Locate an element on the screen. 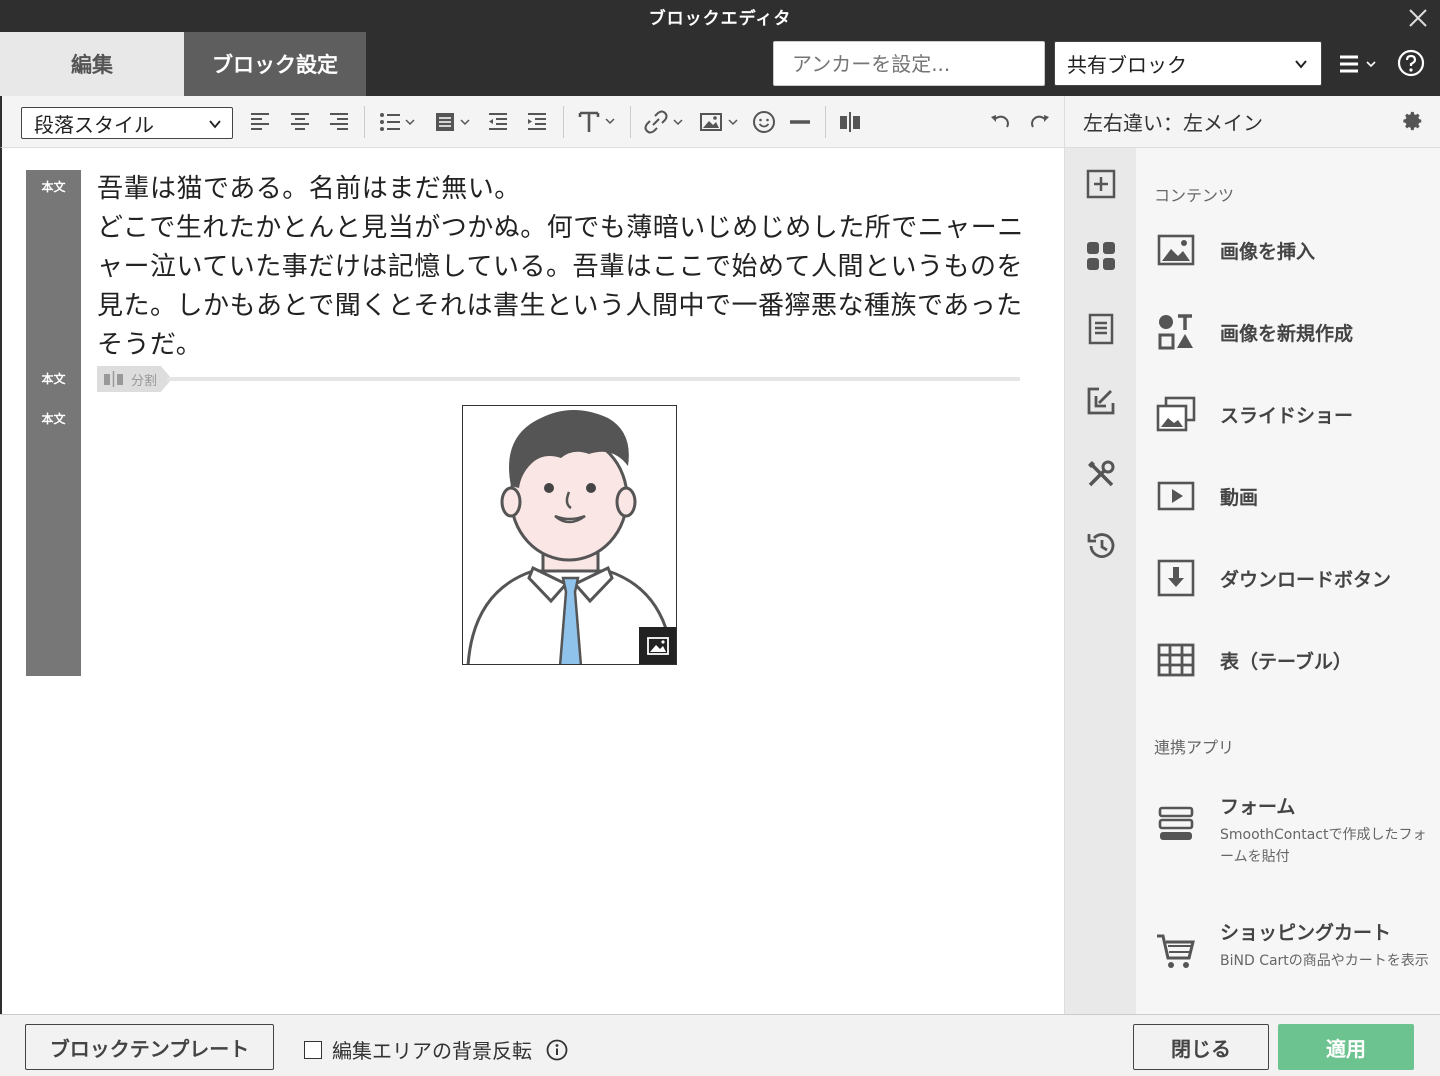  form-label: フォーム is located at coordinates (1258, 807).